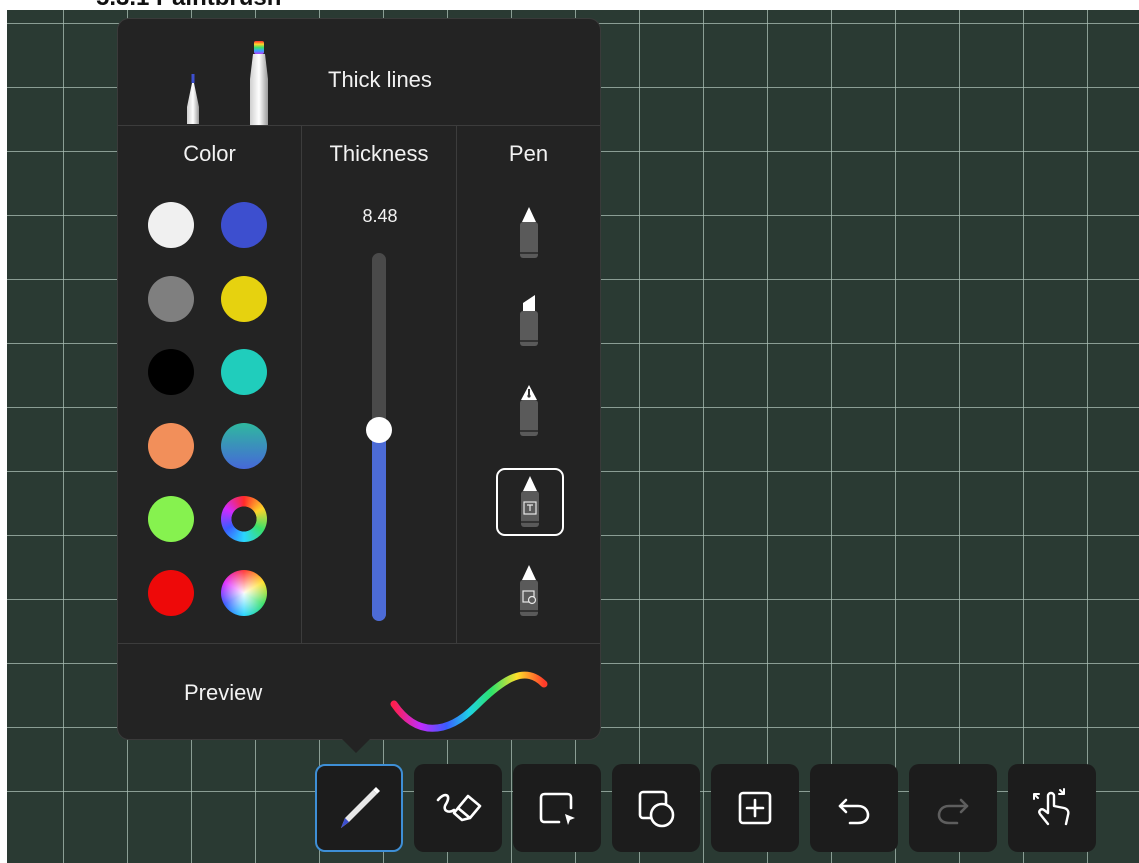  What do you see at coordinates (244, 225) in the screenshot?
I see `color-swatch-blue` at bounding box center [244, 225].